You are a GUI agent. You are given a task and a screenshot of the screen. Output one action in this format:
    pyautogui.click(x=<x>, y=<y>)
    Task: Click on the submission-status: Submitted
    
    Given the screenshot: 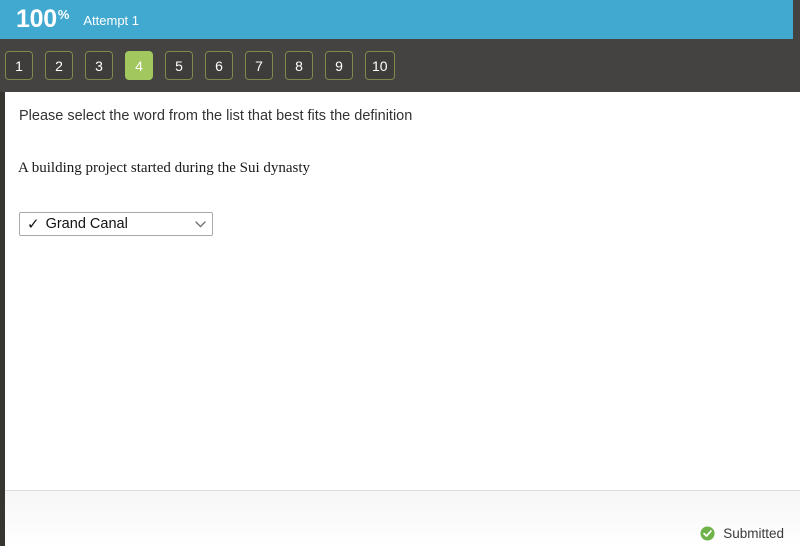 What is the action you would take?
    pyautogui.click(x=742, y=533)
    